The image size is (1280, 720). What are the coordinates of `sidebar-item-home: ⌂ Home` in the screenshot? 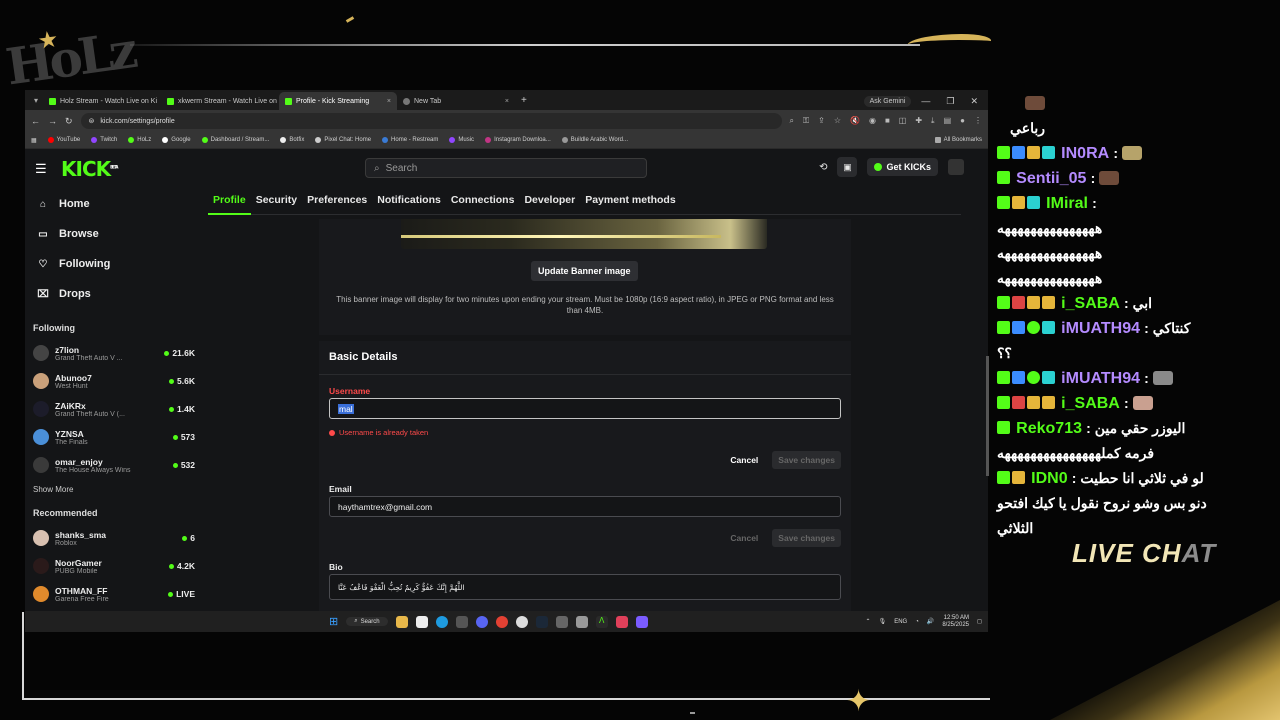 It's located at (114, 204).